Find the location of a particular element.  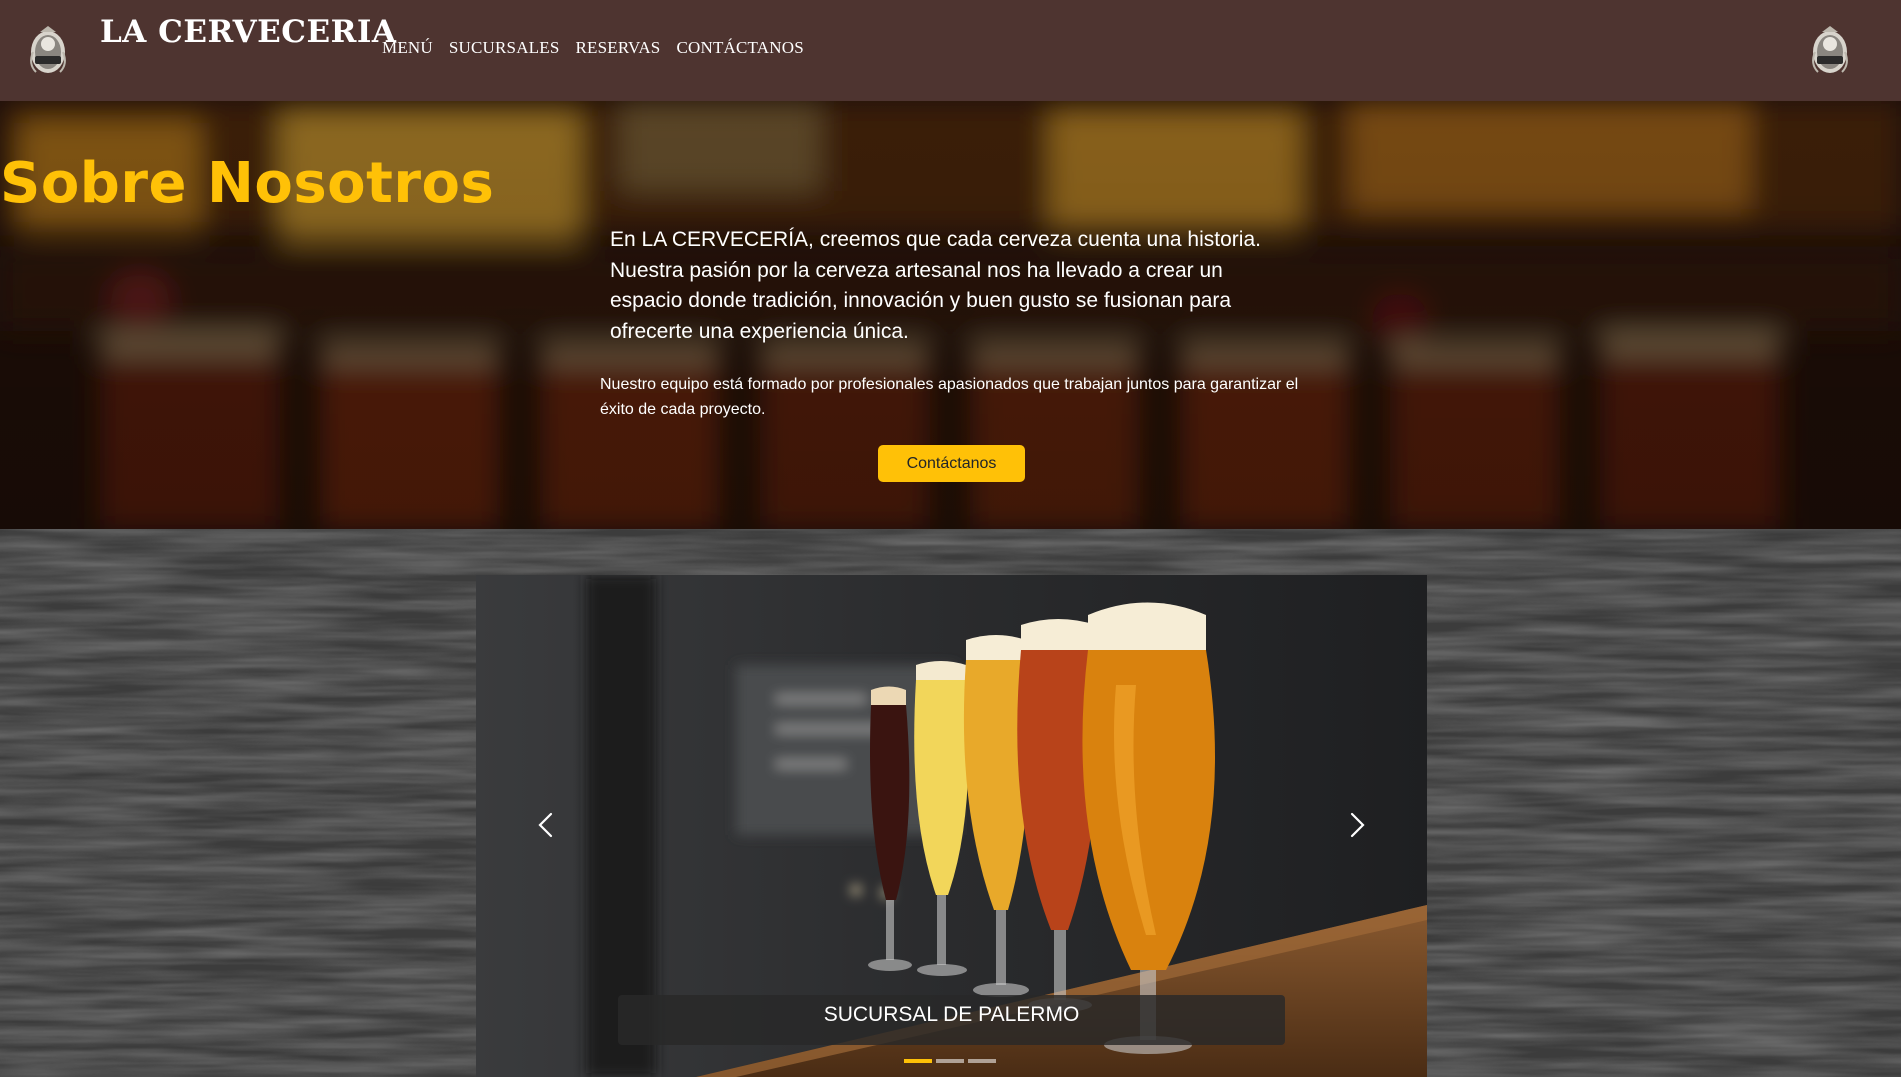

nav-link-sucursales: SUCURSALES is located at coordinates (504, 48).